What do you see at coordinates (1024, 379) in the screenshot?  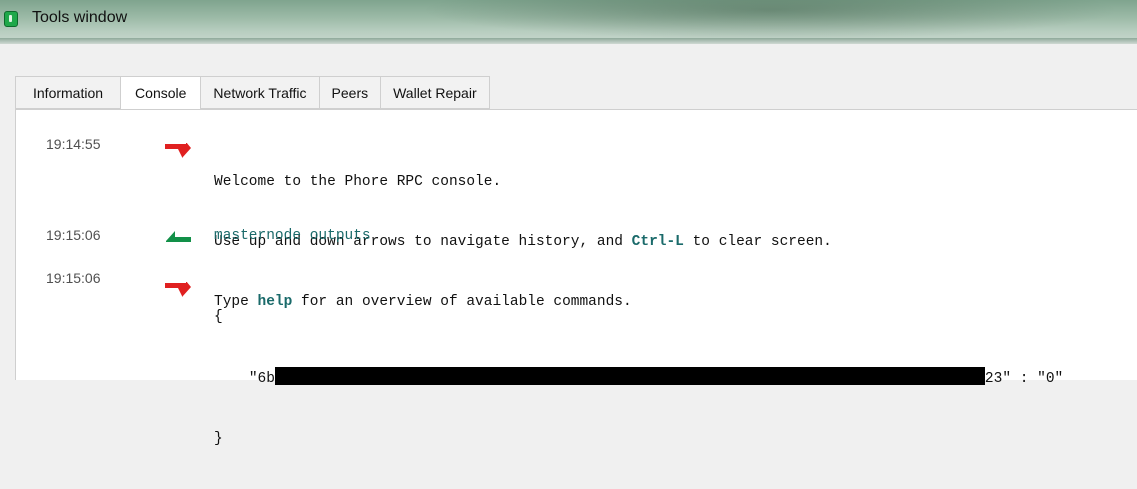 I see `json-key-suffix: 23" : "0"` at bounding box center [1024, 379].